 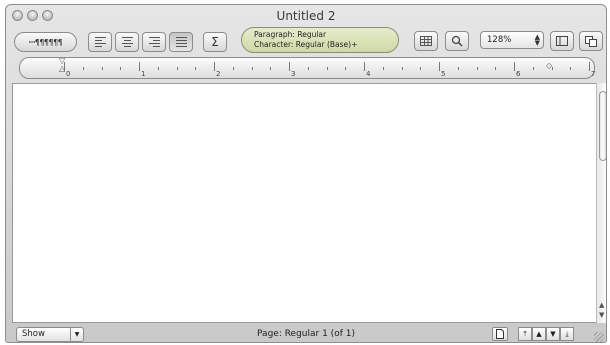 I want to click on copy-button, so click(x=591, y=41).